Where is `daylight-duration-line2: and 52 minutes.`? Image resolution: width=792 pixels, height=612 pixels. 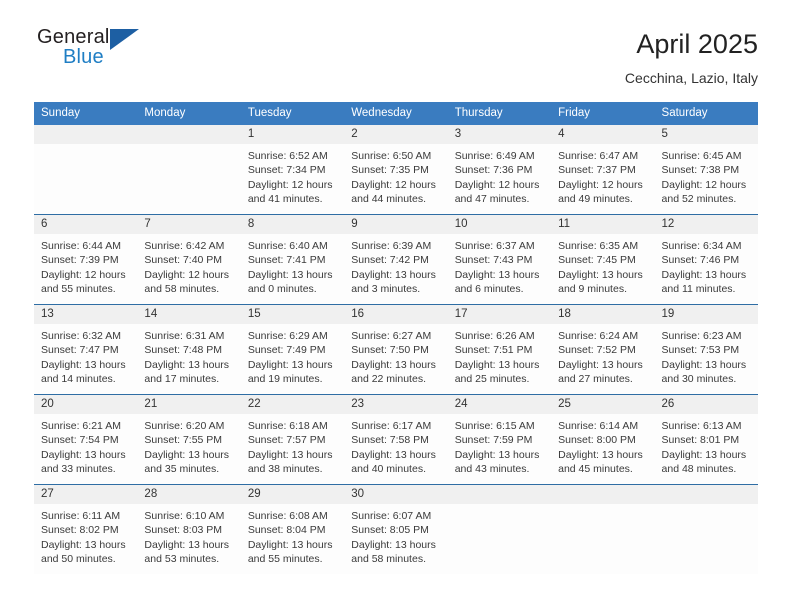
daylight-duration-line2: and 52 minutes. is located at coordinates (699, 199).